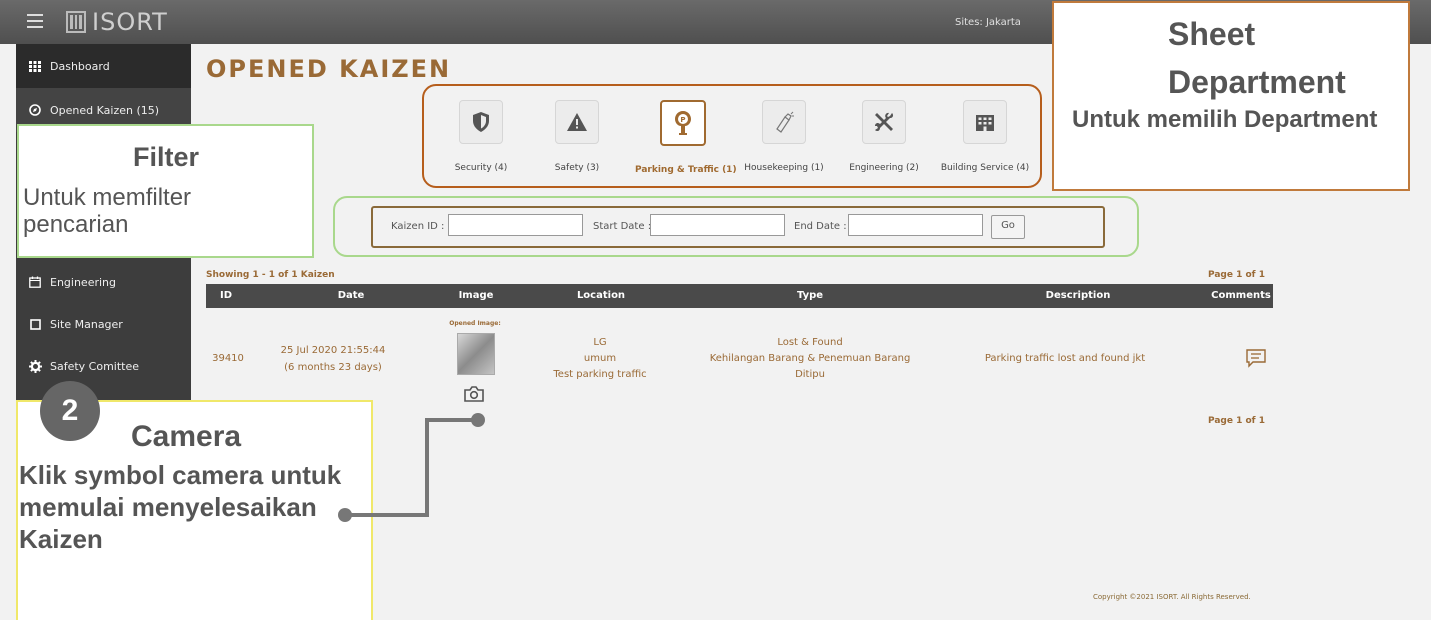  I want to click on row-type-1: Lost & Found, so click(810, 342).